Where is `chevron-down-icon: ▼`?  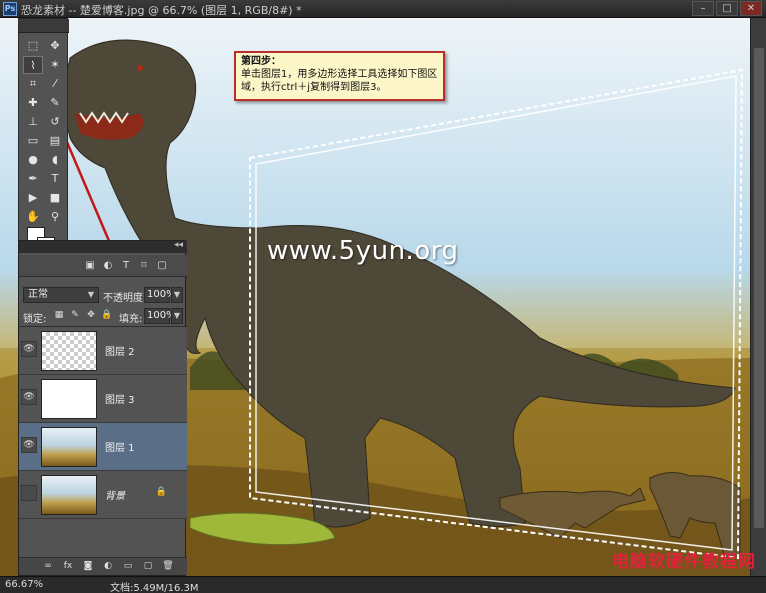 chevron-down-icon: ▼ is located at coordinates (90, 294).